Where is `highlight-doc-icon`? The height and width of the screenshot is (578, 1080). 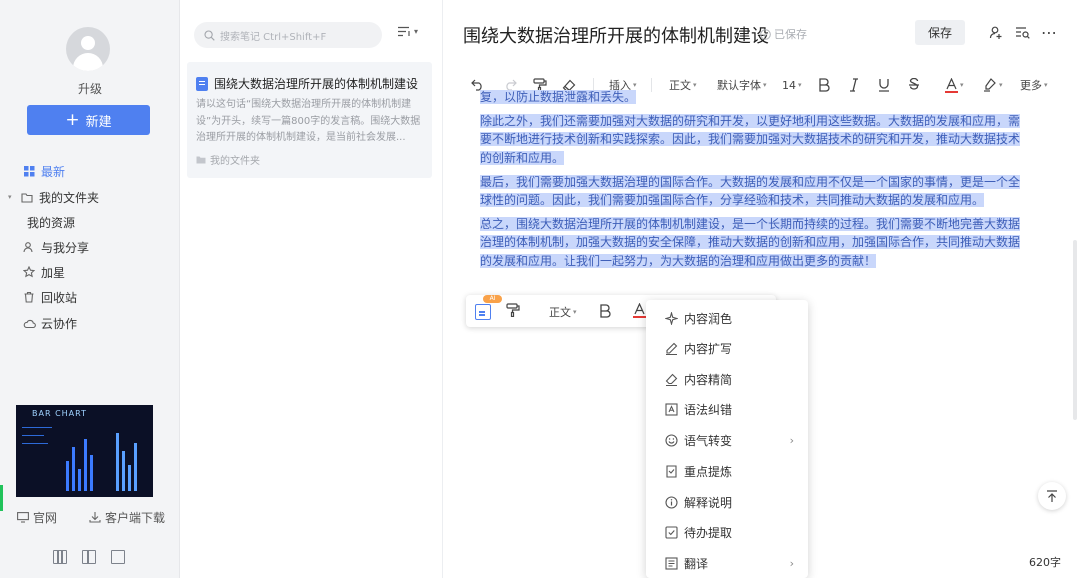
highlight-doc-icon is located at coordinates (671, 471).